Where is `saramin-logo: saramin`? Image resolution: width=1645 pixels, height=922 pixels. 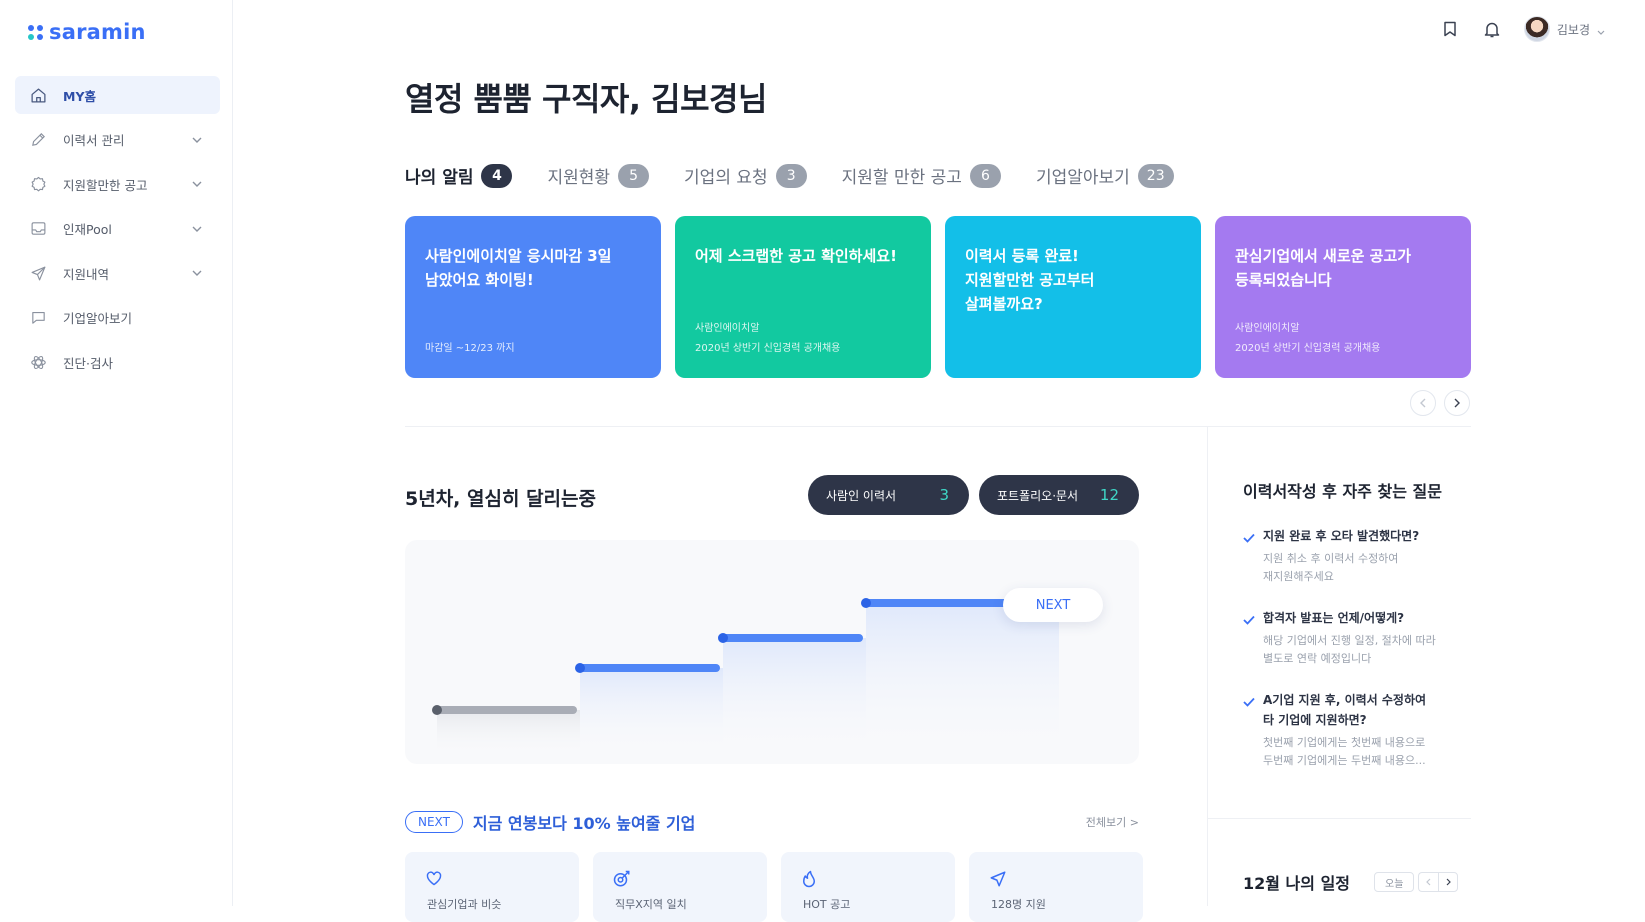
saramin-logo: saramin is located at coordinates (87, 32).